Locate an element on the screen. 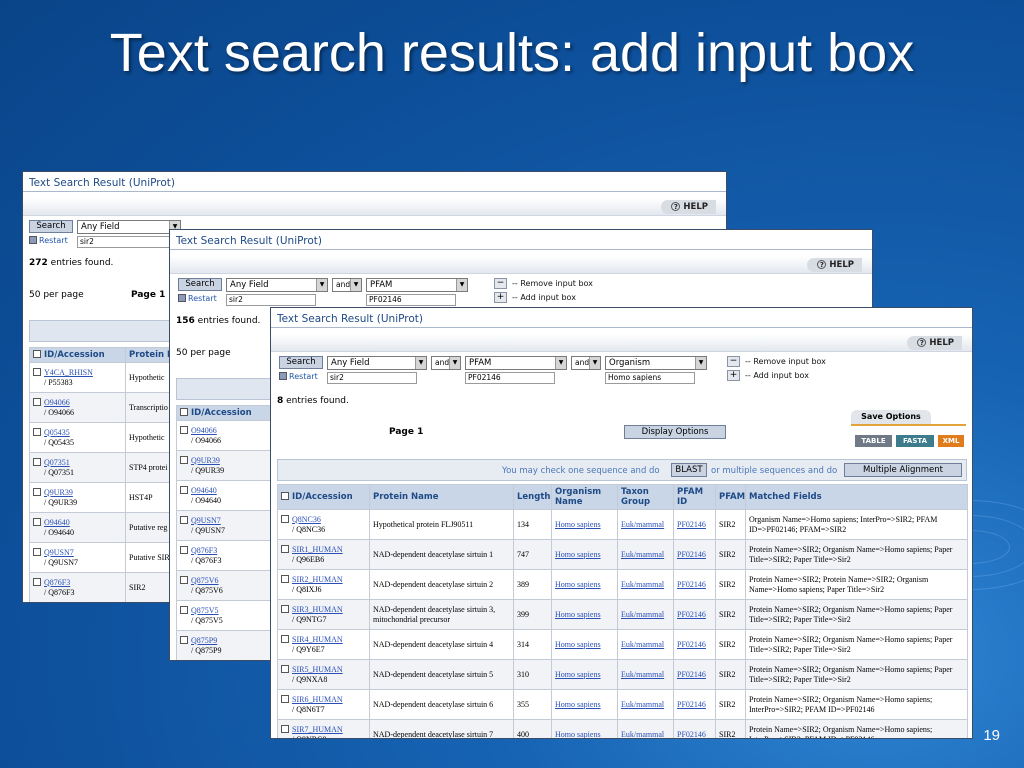 The width and height of the screenshot is (1024, 768). operator-select-2: and ▼ is located at coordinates (586, 363).